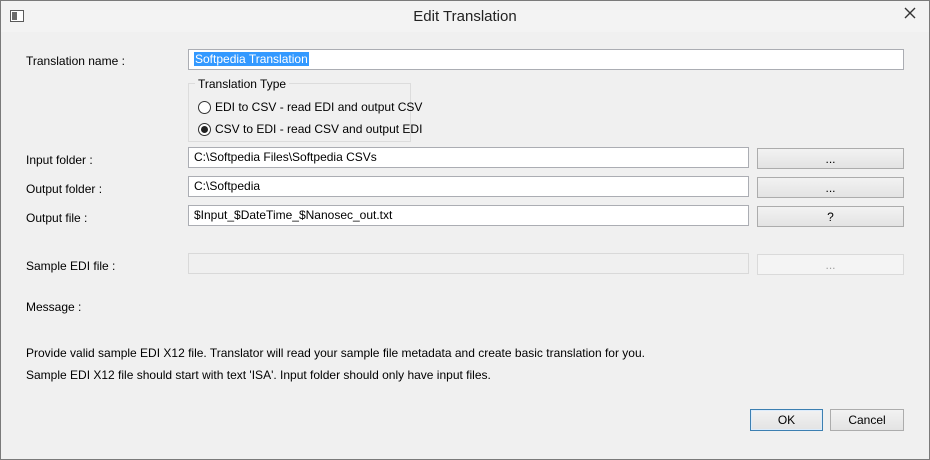  I want to click on radio-csv-to-edi: CSV to EDI - read CSV and output EDI, so click(310, 129).